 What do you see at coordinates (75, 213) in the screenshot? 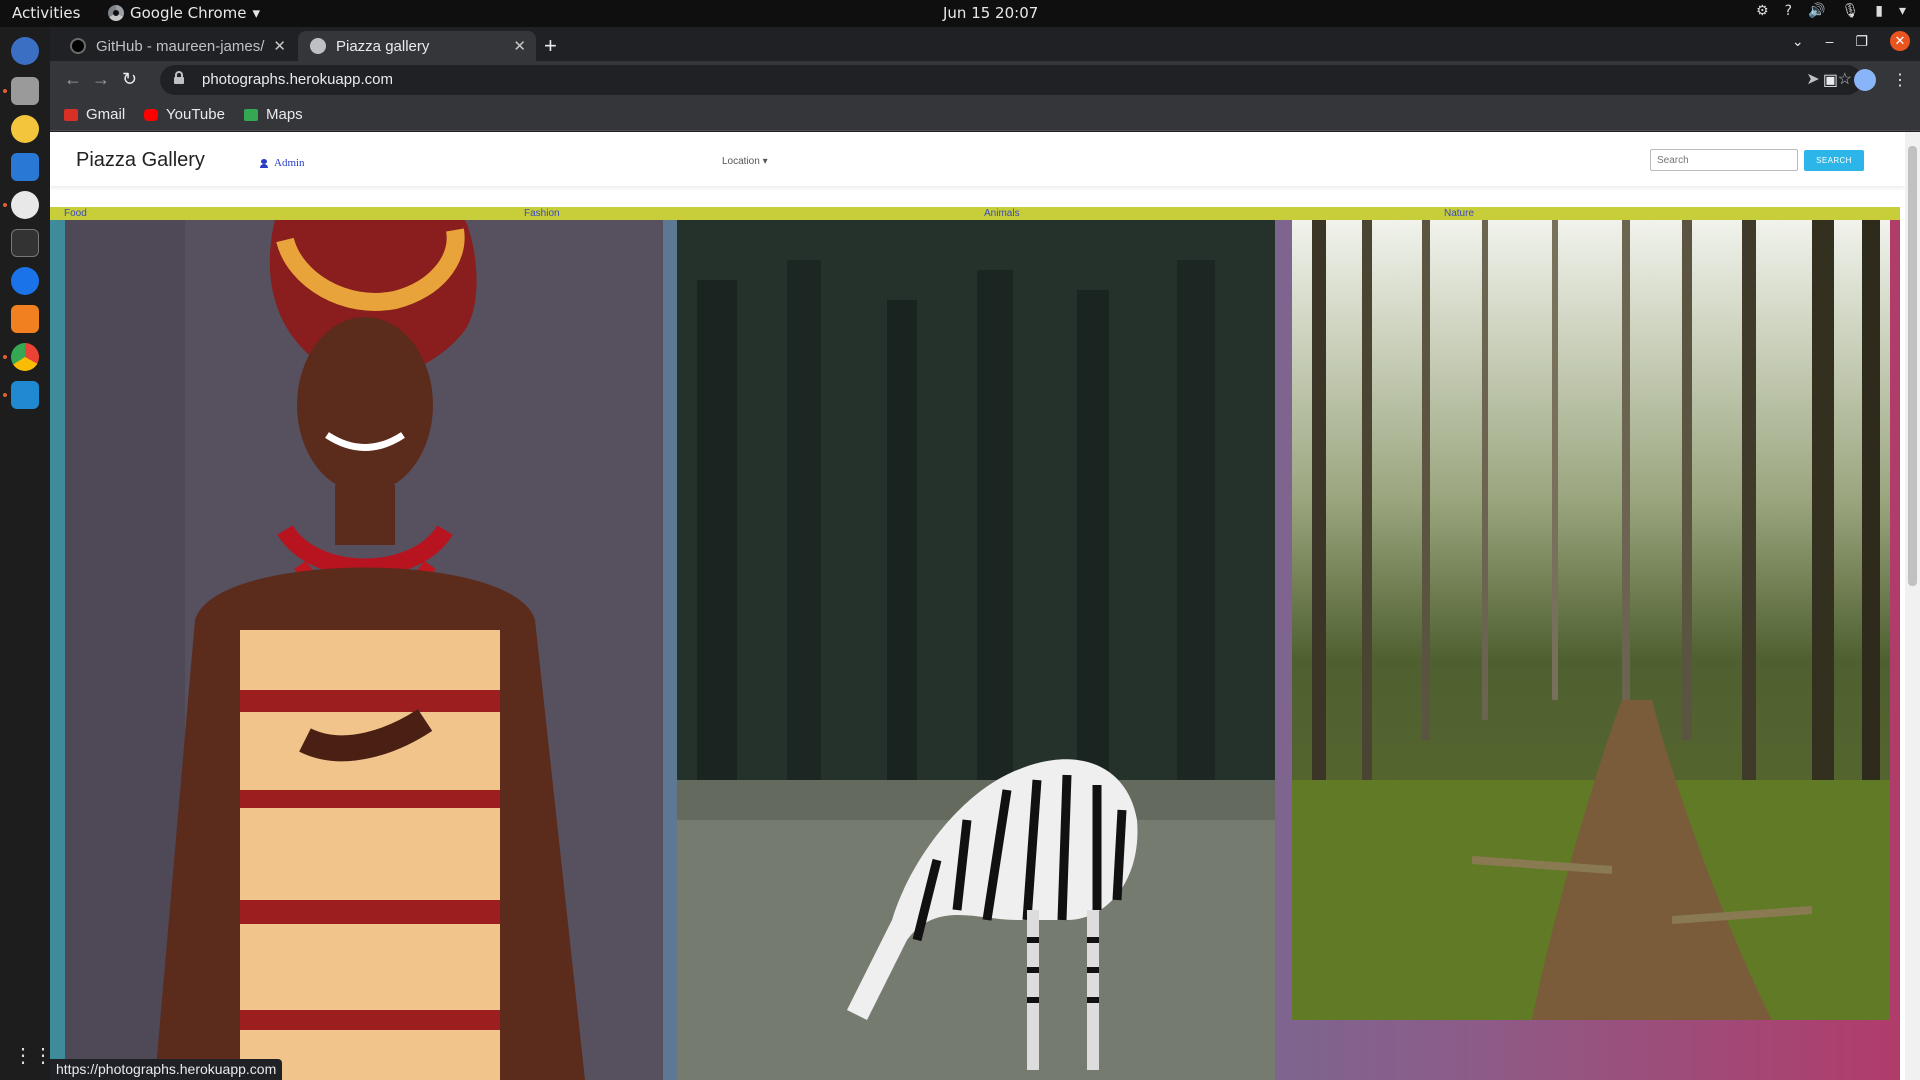
I see `category-food: Food` at bounding box center [75, 213].